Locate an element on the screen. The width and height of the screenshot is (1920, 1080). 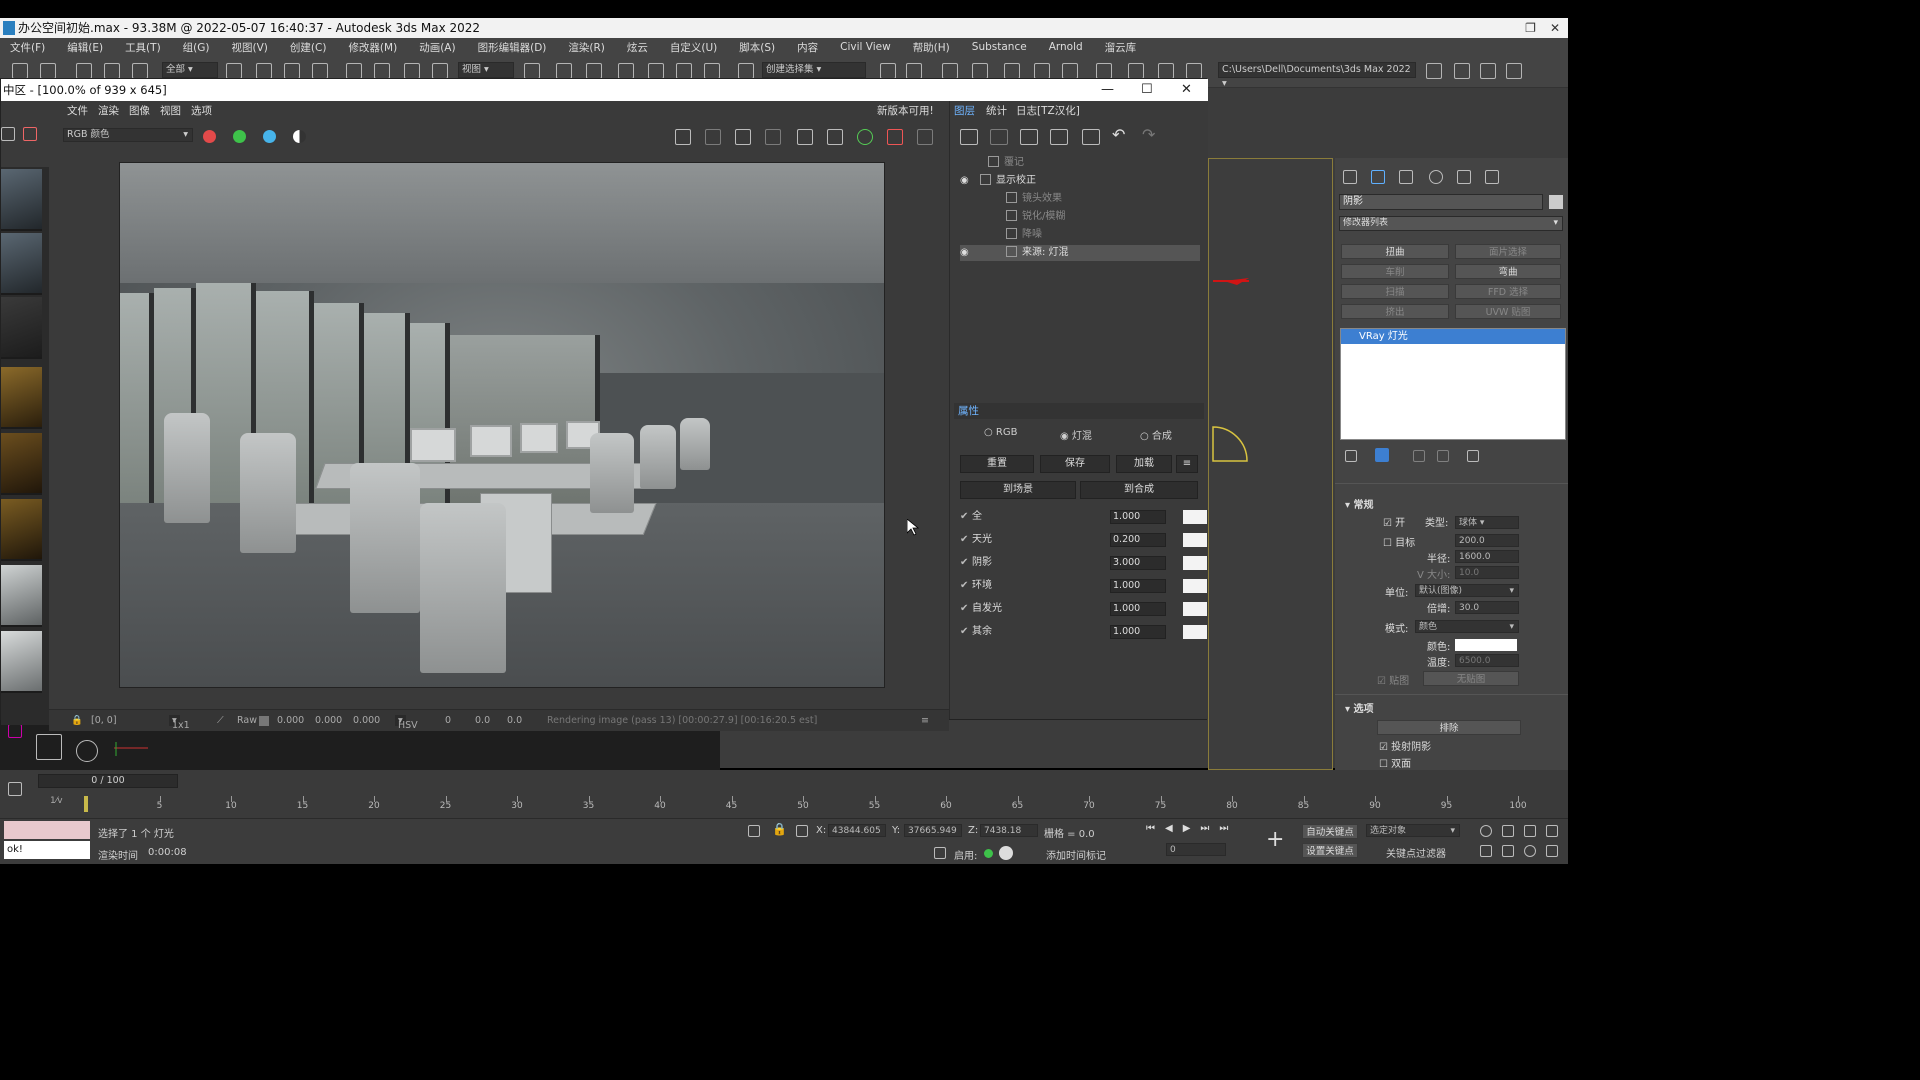
move-icon is located at coordinates (354, 71).